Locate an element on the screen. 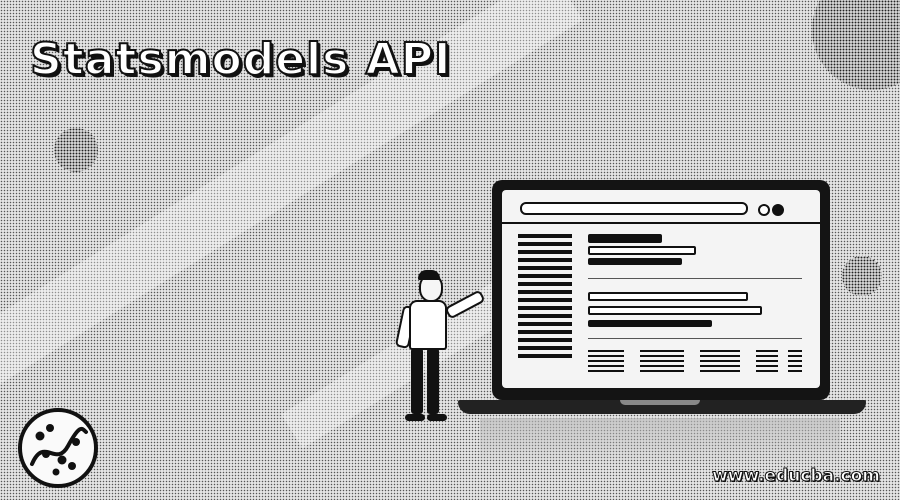  laptop-reflection is located at coordinates (660, 443).